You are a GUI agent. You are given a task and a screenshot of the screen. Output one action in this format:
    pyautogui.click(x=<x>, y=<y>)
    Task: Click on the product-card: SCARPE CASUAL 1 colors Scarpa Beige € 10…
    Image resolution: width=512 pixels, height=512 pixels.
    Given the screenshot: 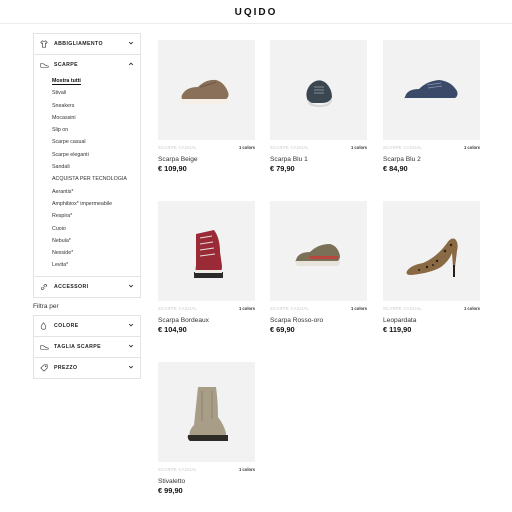 What is the action you would take?
    pyautogui.click(x=206, y=106)
    